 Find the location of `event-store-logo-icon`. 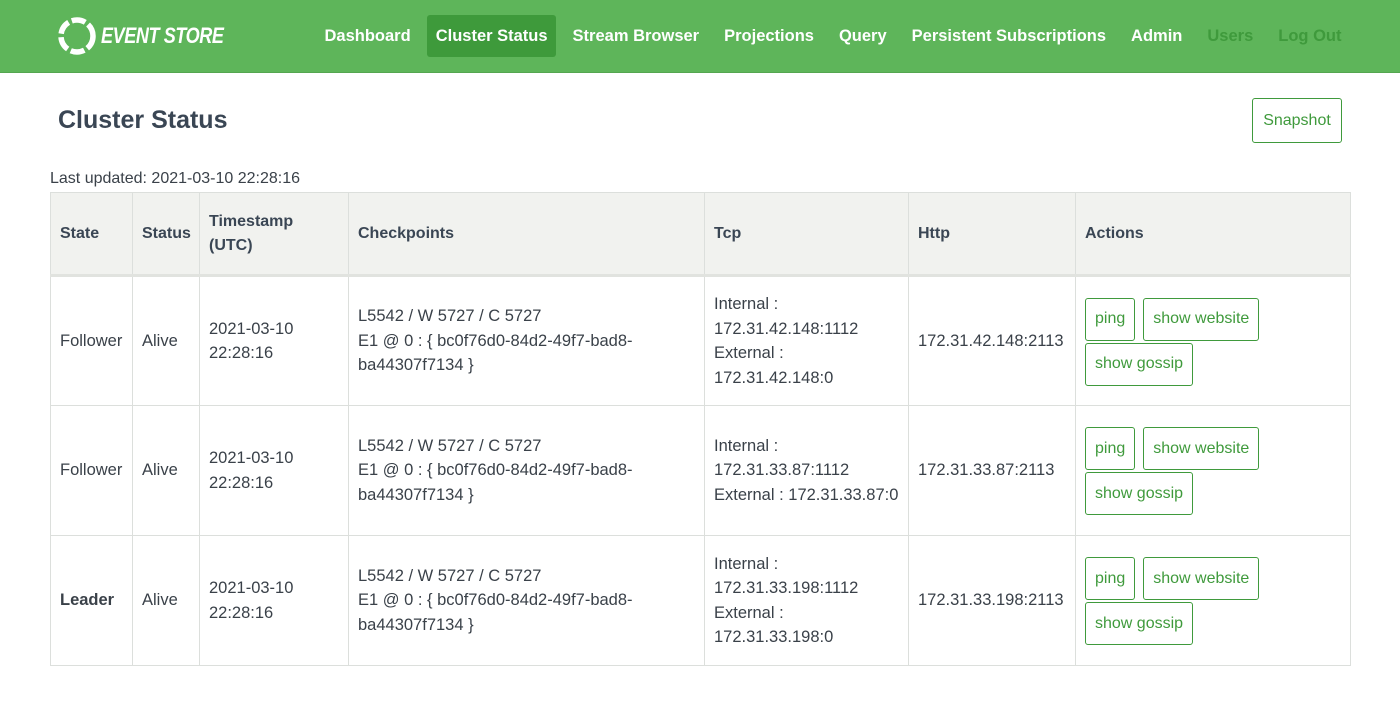

event-store-logo-icon is located at coordinates (77, 36).